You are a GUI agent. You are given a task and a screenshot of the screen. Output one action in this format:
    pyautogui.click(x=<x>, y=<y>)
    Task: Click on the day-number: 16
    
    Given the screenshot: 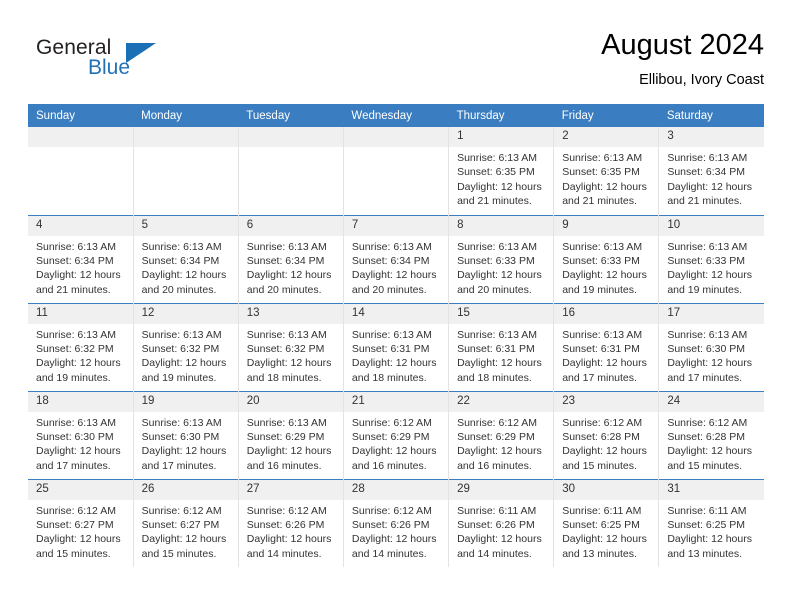 What is the action you would take?
    pyautogui.click(x=606, y=313)
    